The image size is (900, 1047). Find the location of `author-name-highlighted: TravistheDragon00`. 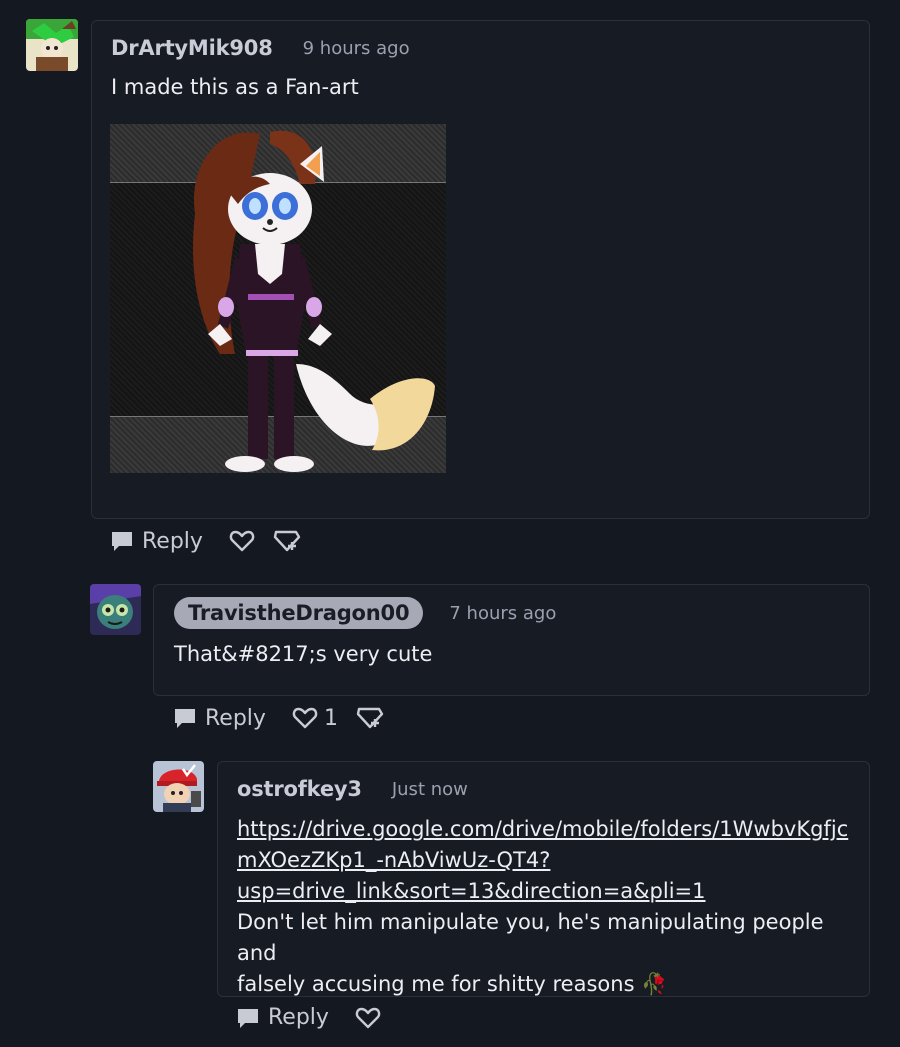

author-name-highlighted: TravistheDragon00 is located at coordinates (299, 613).